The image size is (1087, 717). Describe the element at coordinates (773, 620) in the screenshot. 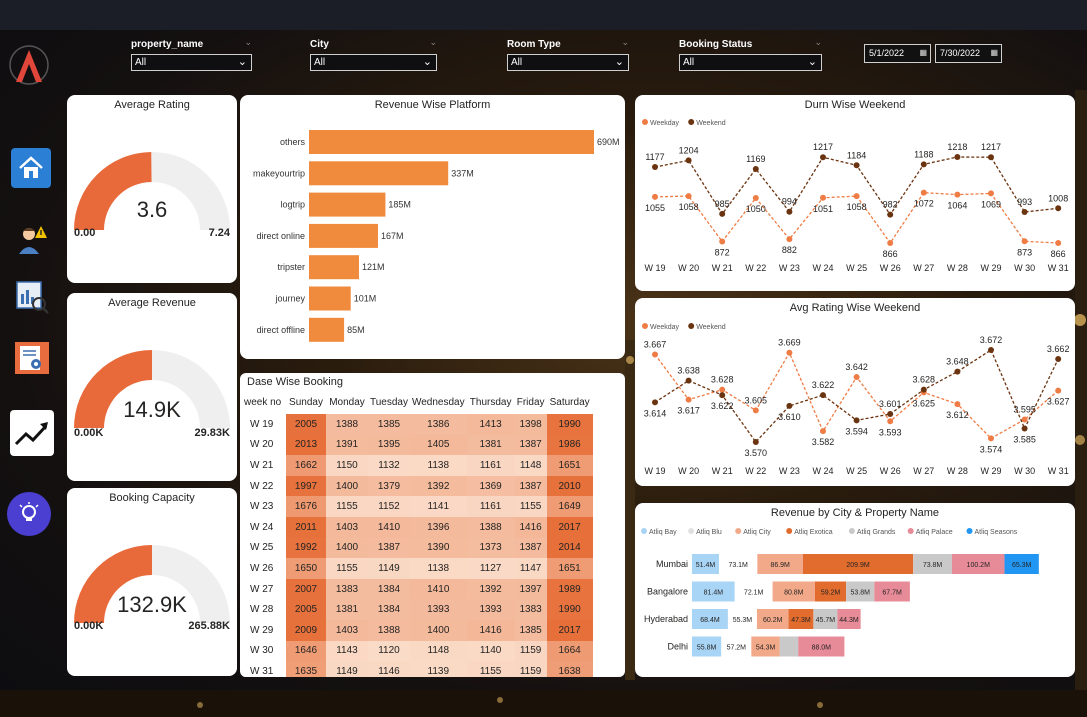

I see `data-label: 60.2M` at that location.